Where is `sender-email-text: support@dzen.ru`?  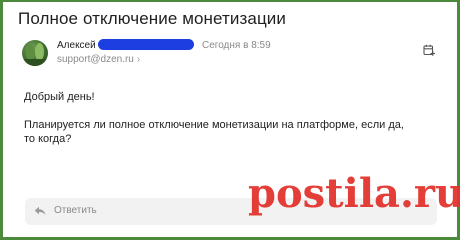 sender-email-text: support@dzen.ru is located at coordinates (95, 59).